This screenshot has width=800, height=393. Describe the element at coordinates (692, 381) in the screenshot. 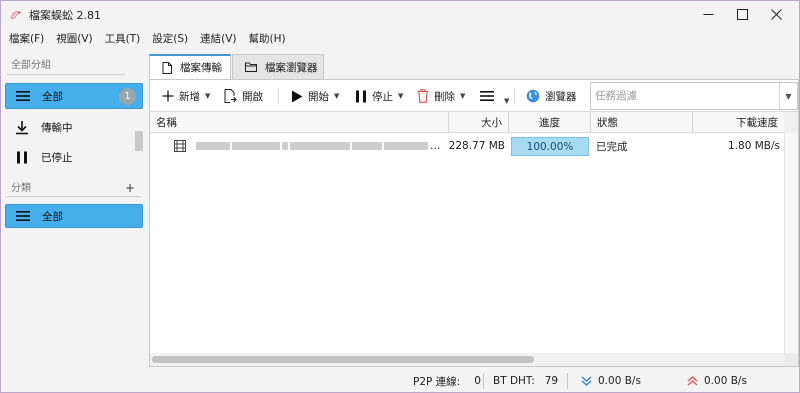

I see `upload-arrows-icon` at that location.